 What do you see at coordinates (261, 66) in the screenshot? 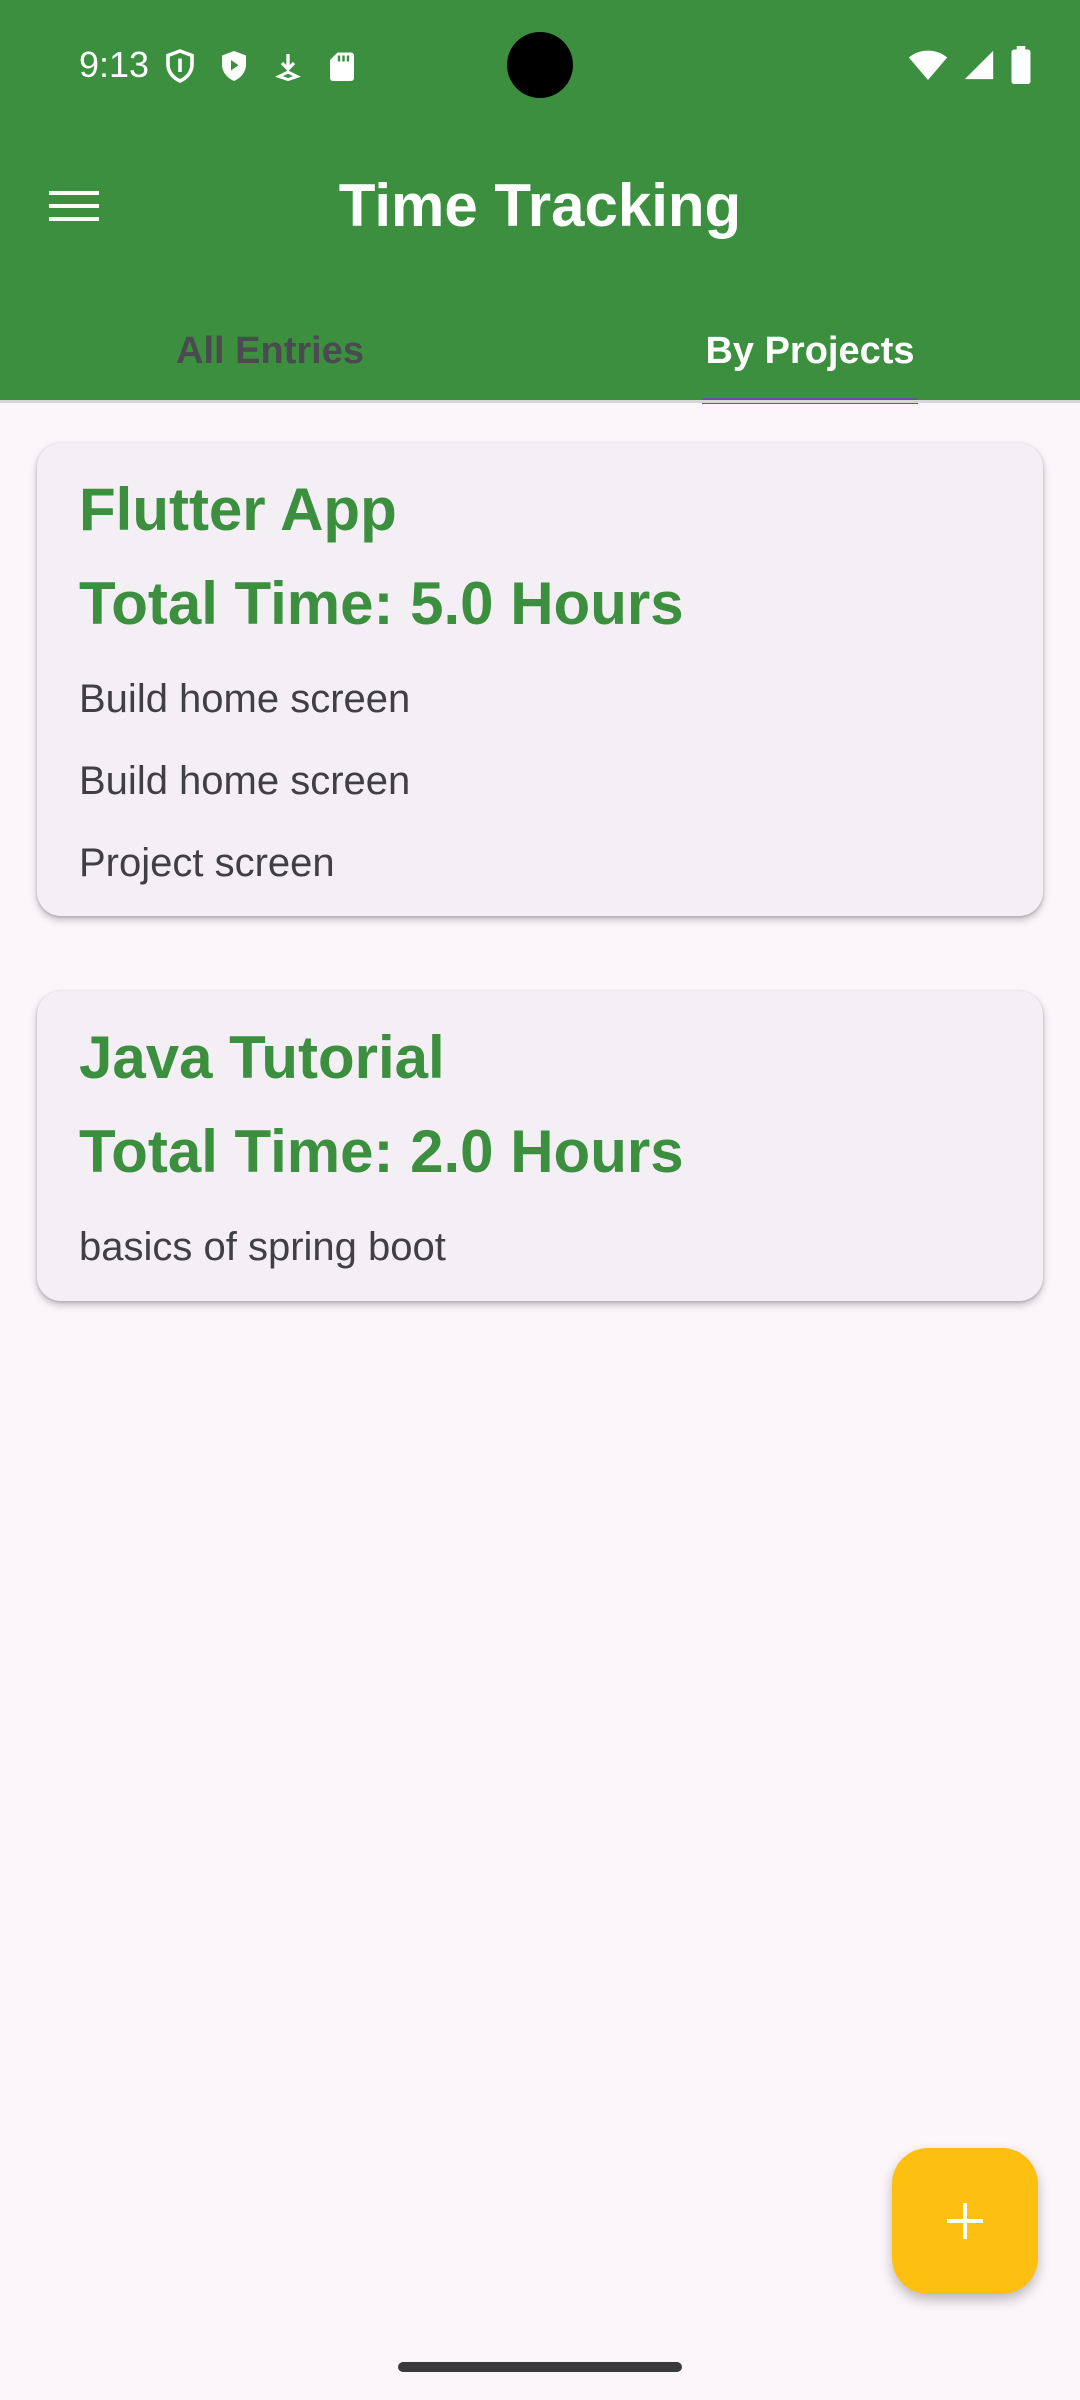
I see `status-notification-icons` at bounding box center [261, 66].